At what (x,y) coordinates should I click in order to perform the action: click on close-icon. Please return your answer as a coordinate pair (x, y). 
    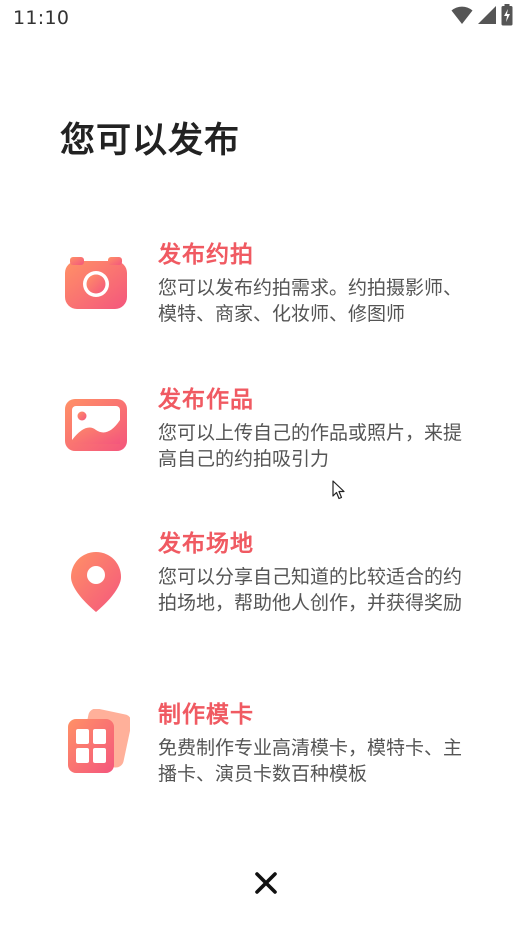
    Looking at the image, I should click on (266, 885).